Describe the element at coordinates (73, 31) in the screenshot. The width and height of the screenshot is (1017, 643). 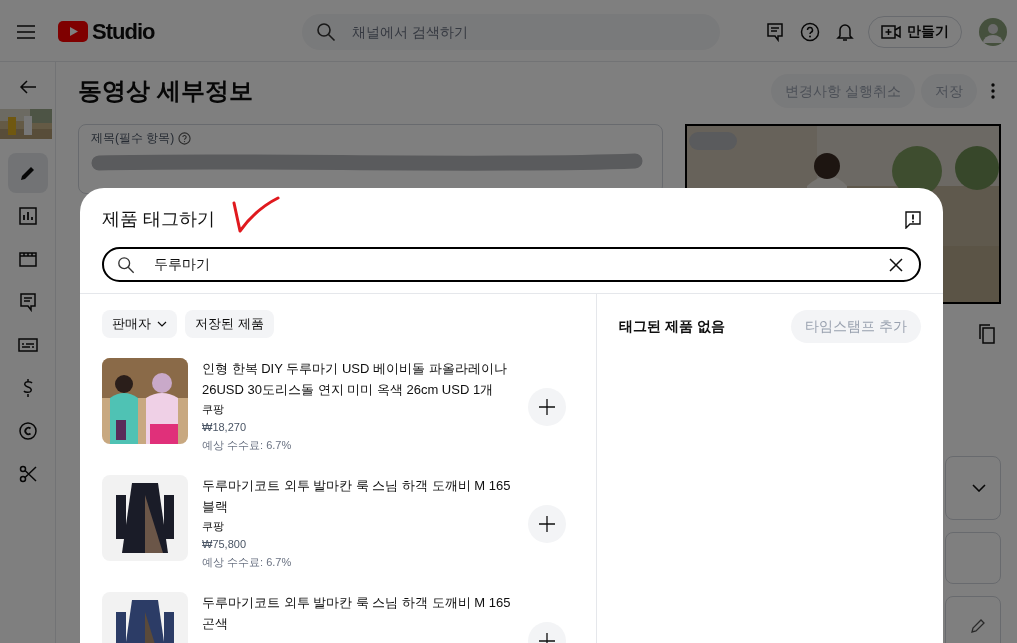
I see `play-logo-icon` at that location.